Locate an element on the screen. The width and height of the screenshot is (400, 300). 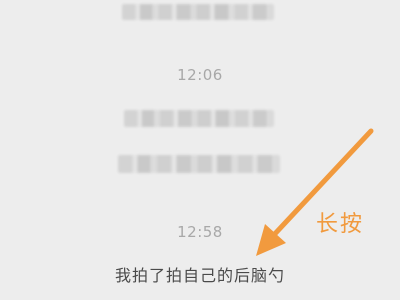
timestamp-1: 12:06 is located at coordinates (200, 75).